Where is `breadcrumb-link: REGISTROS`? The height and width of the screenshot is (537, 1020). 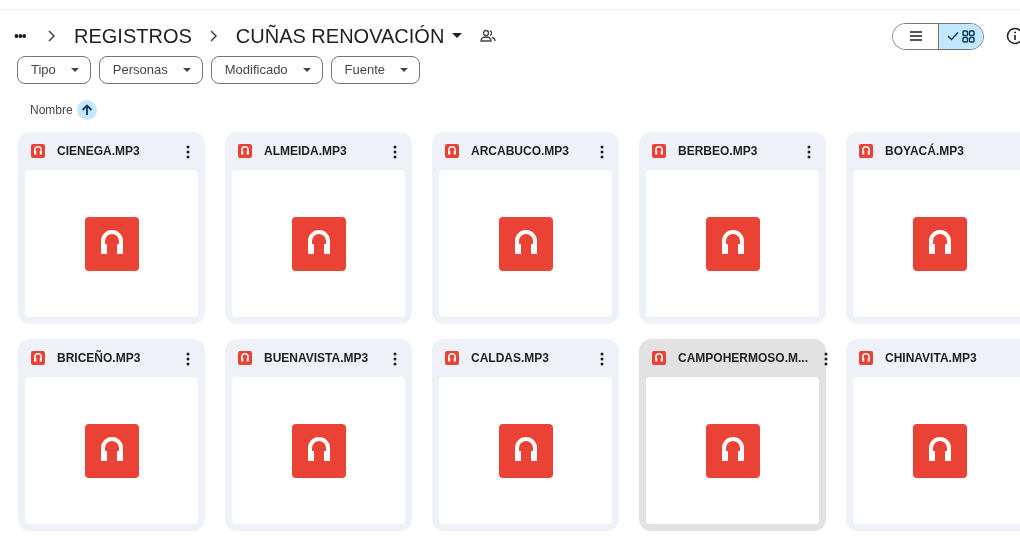 breadcrumb-link: REGISTROS is located at coordinates (133, 36).